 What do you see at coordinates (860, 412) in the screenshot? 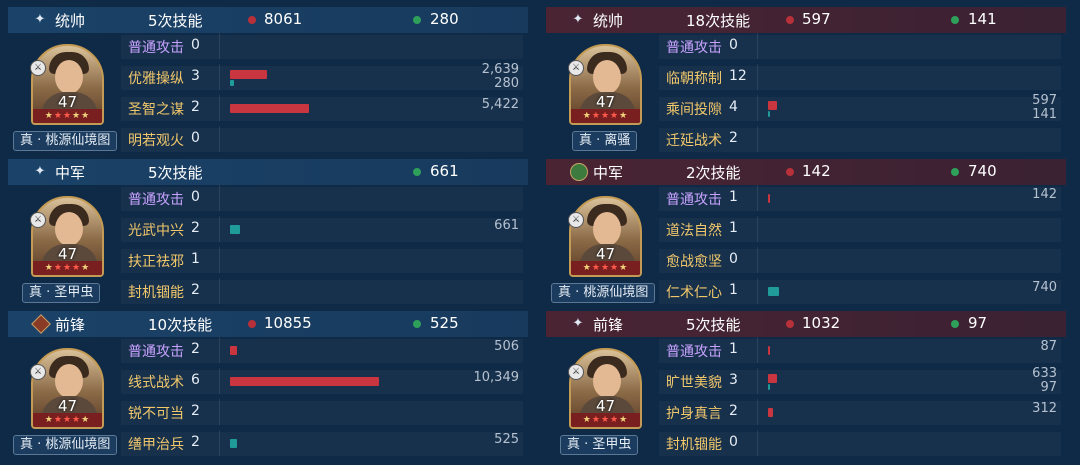
I see `skill-row: 护身真言 2 312` at bounding box center [860, 412].